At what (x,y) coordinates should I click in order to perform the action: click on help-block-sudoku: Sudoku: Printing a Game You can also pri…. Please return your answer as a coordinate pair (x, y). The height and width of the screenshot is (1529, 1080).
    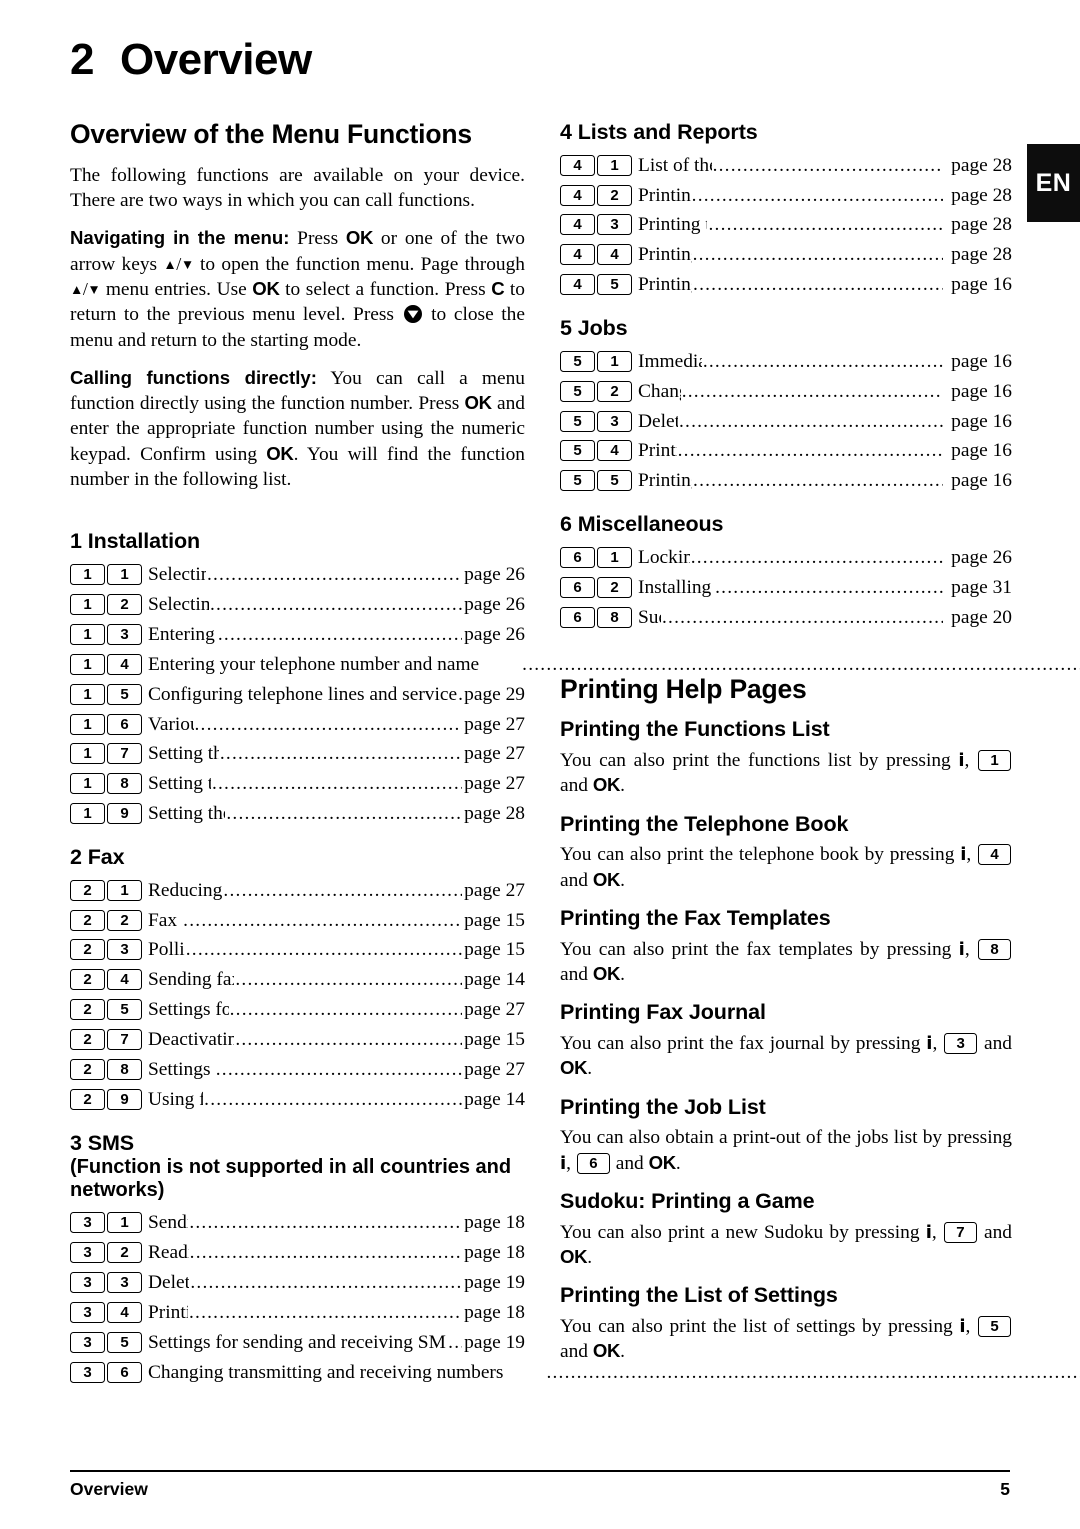
    Looking at the image, I should click on (786, 1229).